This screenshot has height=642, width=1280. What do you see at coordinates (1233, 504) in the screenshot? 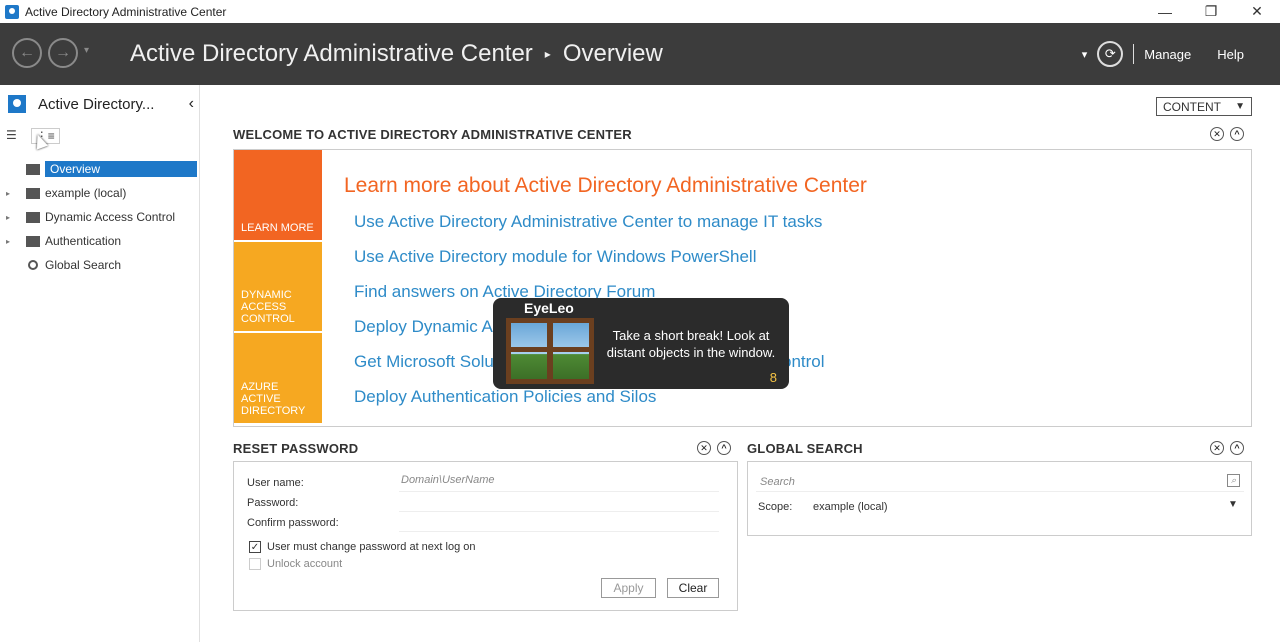
I see `scope-dropdown-icon: ▼` at bounding box center [1233, 504].